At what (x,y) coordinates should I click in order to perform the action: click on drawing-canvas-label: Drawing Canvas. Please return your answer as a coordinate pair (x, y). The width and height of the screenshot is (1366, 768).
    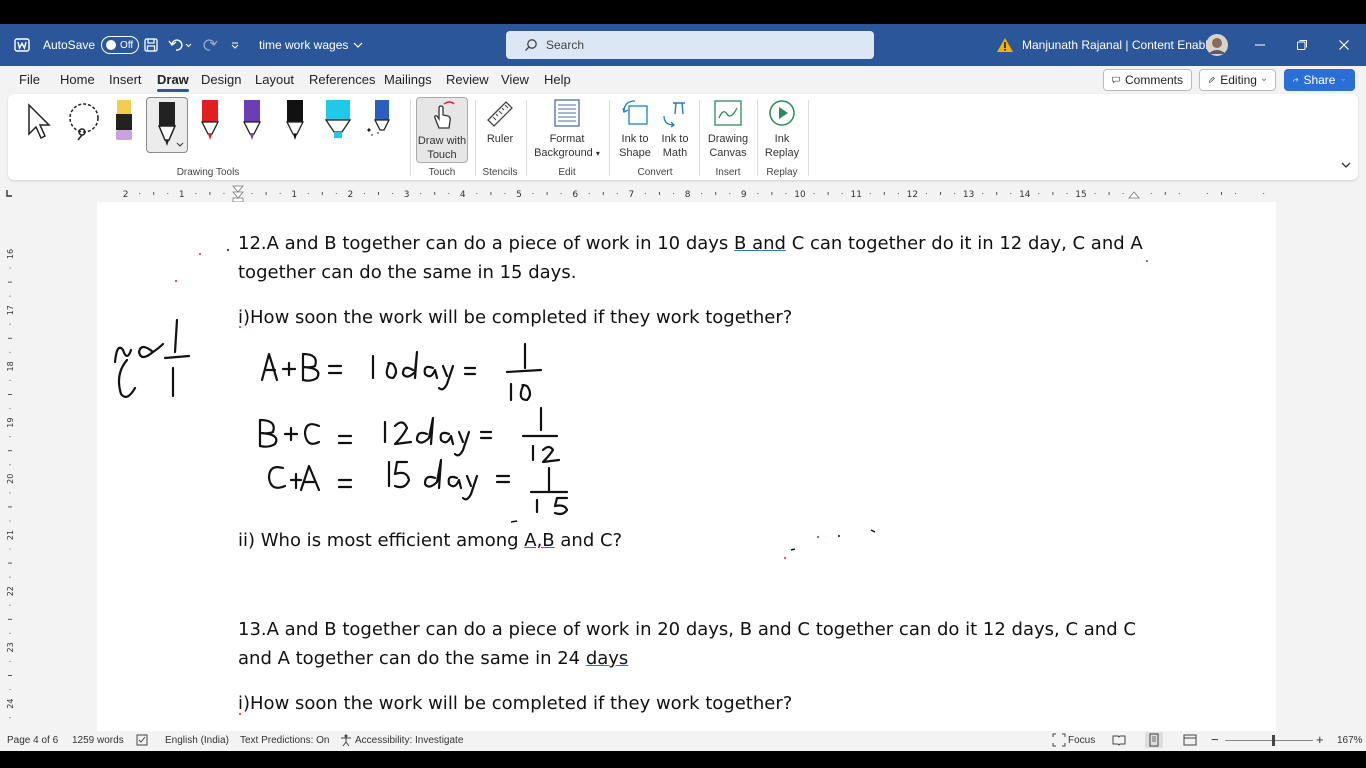
    Looking at the image, I should click on (728, 146).